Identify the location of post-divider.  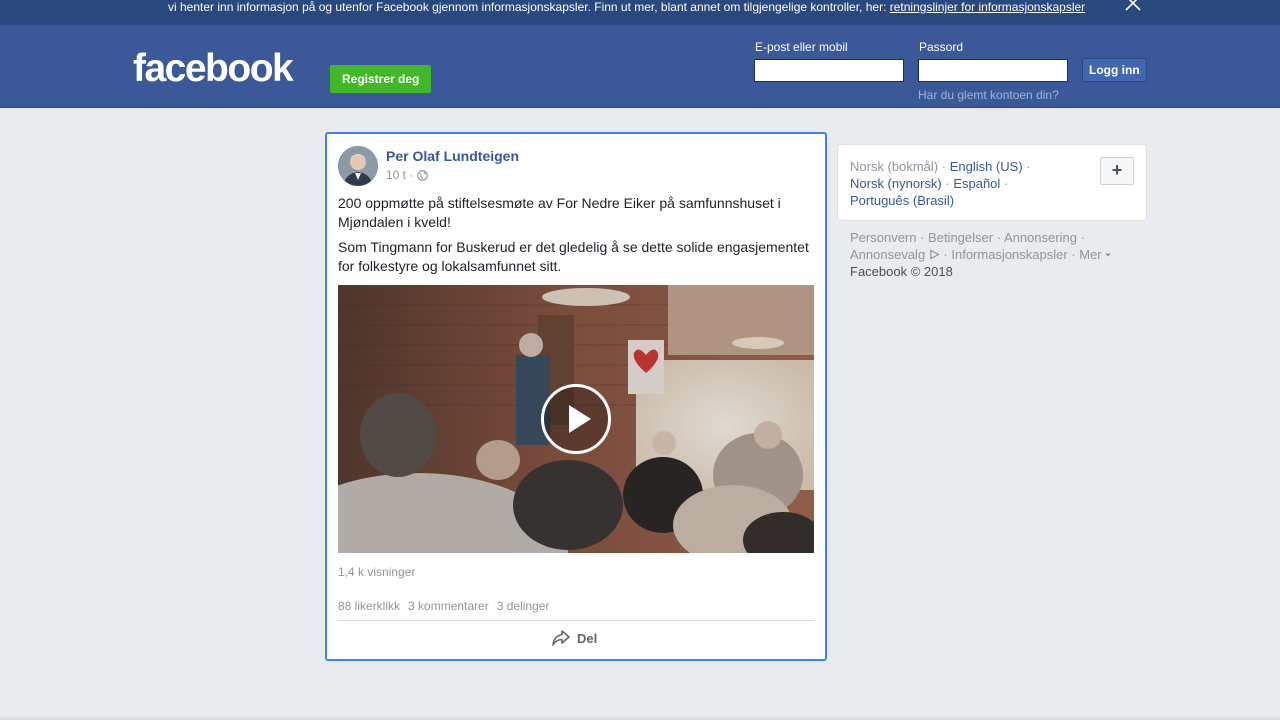
(576, 620).